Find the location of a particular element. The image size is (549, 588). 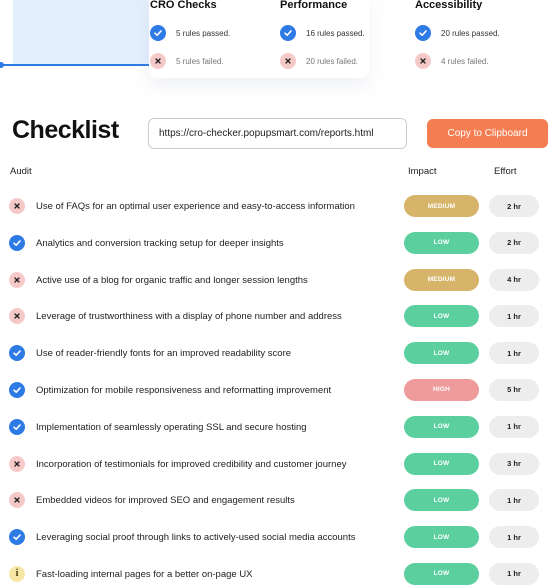

effort-column-header: Effort is located at coordinates (505, 171).